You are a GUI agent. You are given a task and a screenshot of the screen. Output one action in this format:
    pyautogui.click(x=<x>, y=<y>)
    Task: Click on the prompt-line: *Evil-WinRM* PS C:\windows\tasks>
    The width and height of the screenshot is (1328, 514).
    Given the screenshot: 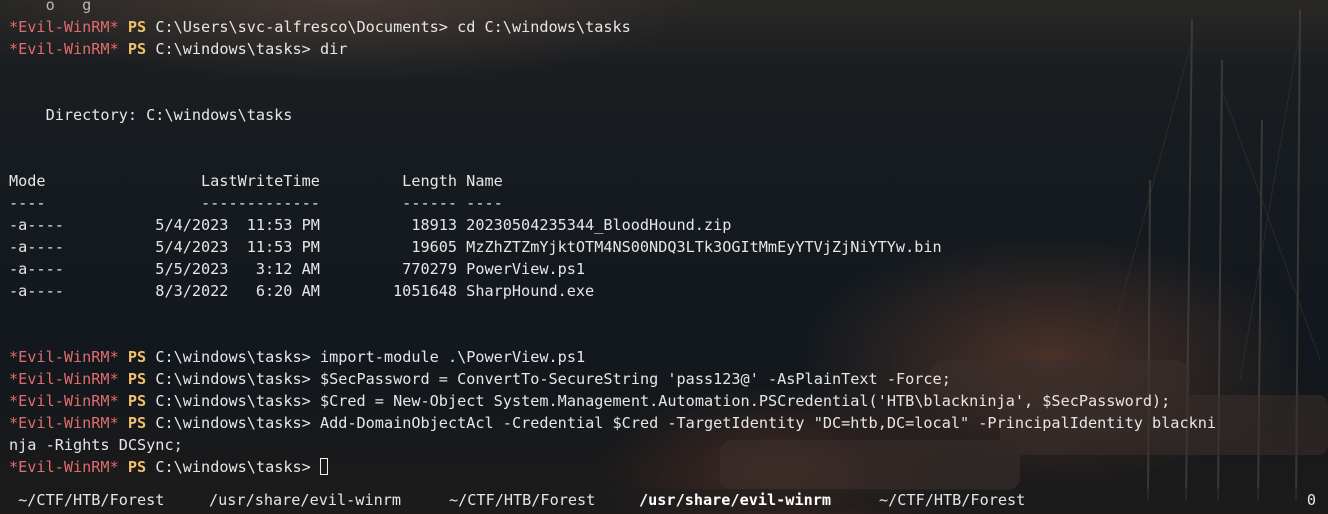 What is the action you would take?
    pyautogui.click(x=668, y=467)
    